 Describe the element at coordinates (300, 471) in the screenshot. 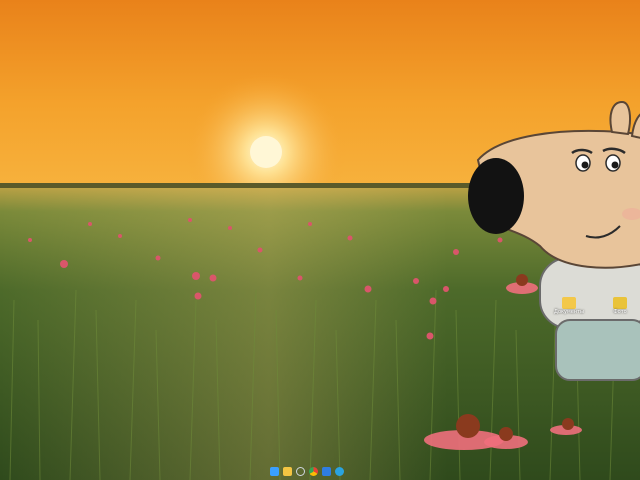

I see `search-icon` at that location.